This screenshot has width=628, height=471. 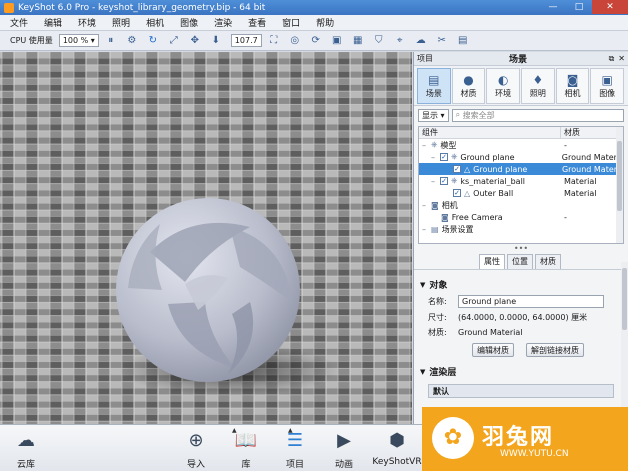 What do you see at coordinates (607, 93) in the screenshot?
I see `tab-image-label: 图像` at bounding box center [607, 93].